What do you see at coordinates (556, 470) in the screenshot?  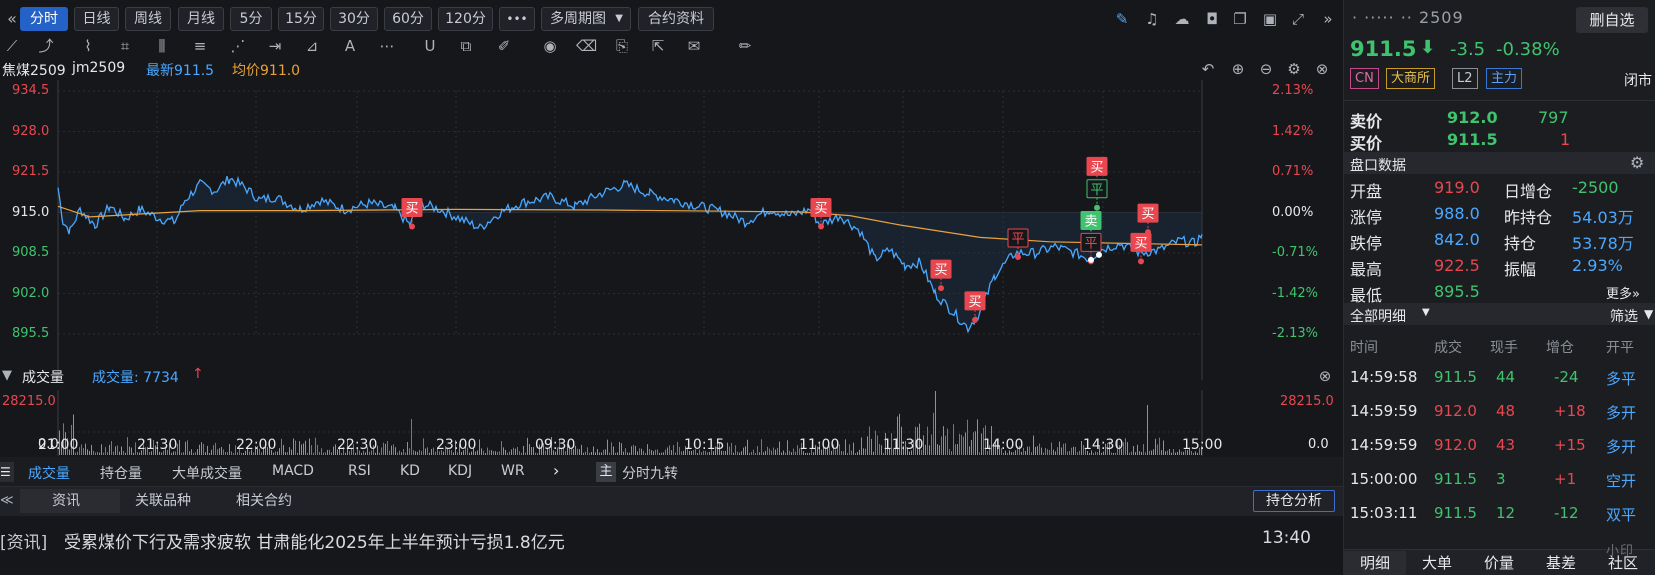 I see `chevron-right-icon: ›` at bounding box center [556, 470].